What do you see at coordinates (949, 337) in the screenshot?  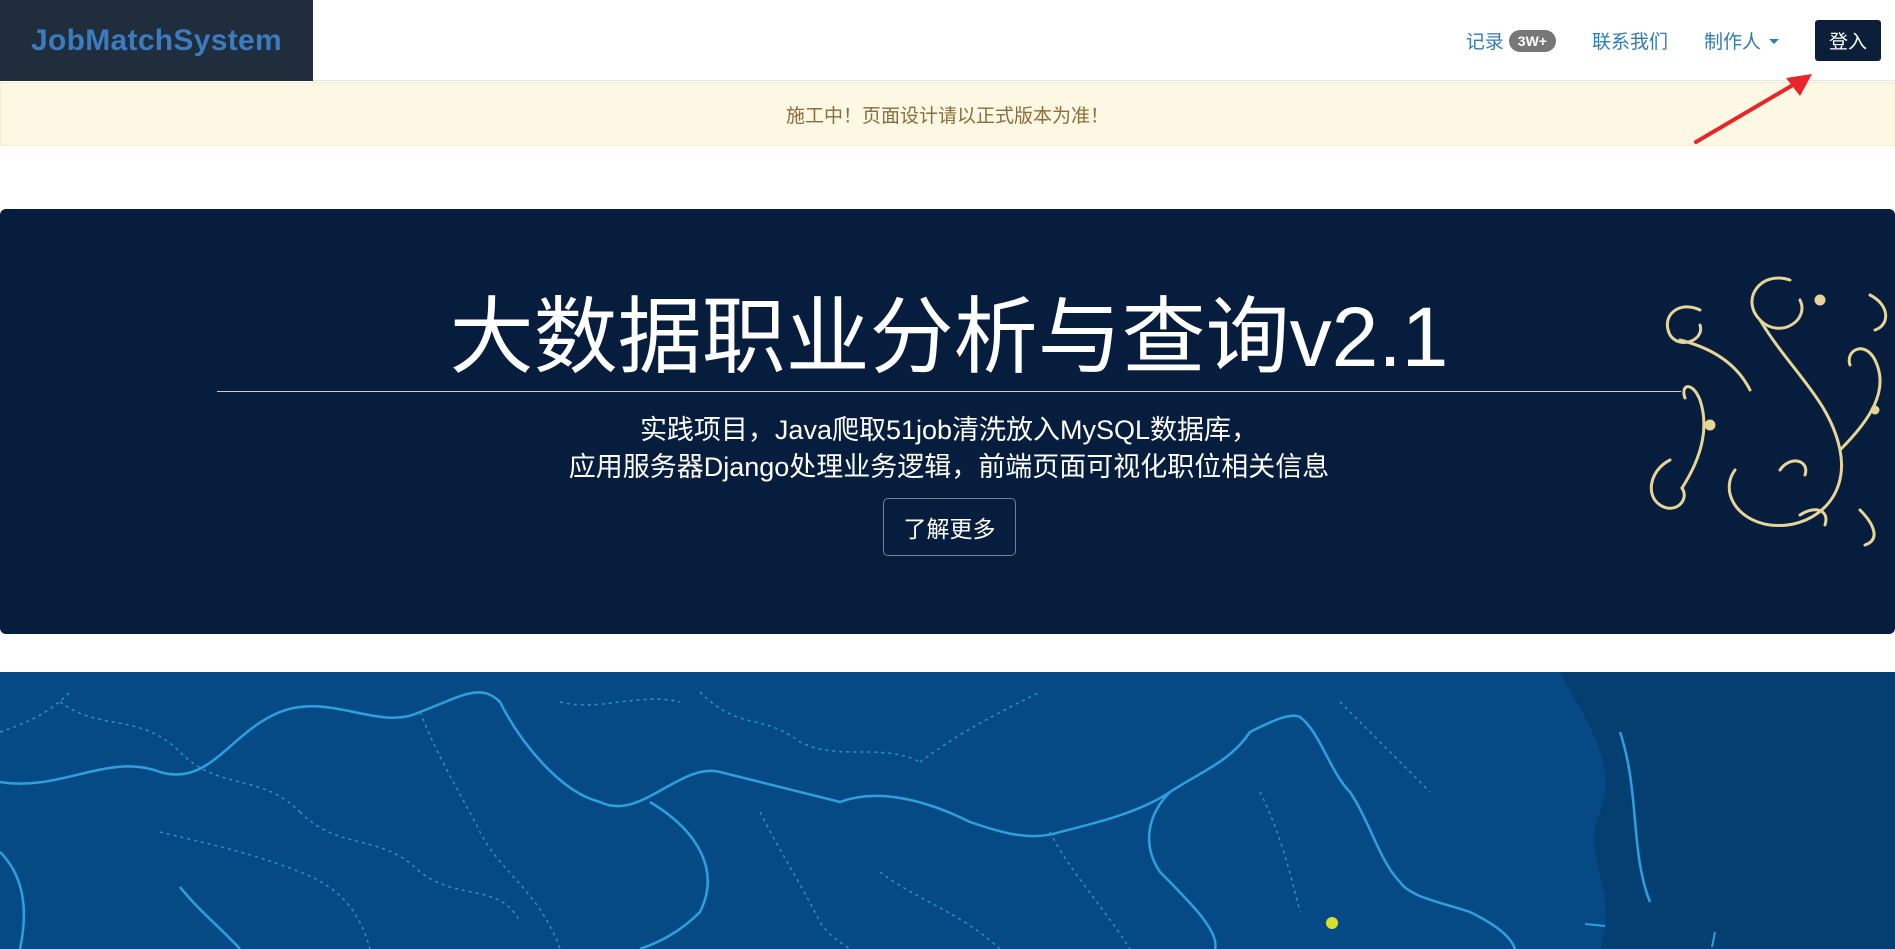 I see `hero-title: 大数据职业分析与查询v2.1` at bounding box center [949, 337].